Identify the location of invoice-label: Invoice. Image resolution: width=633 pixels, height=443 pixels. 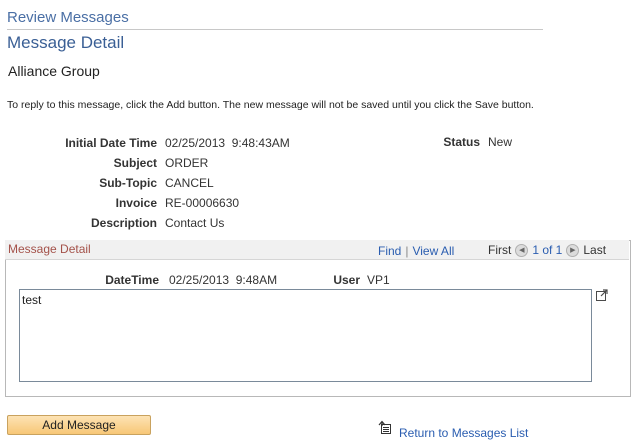
(136, 203).